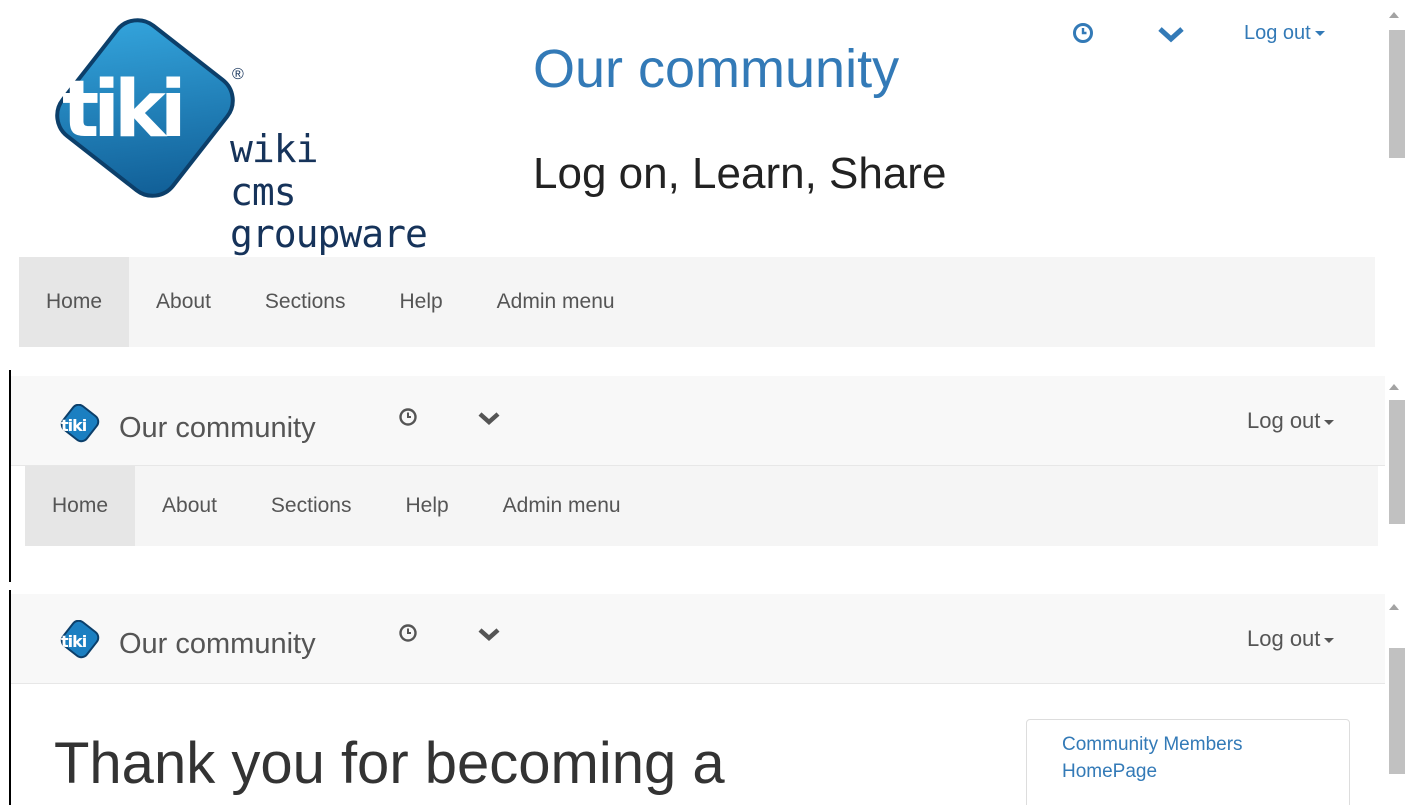 The width and height of the screenshot is (1421, 805). Describe the element at coordinates (263, 192) in the screenshot. I see `logo-line-cms: cms` at that location.